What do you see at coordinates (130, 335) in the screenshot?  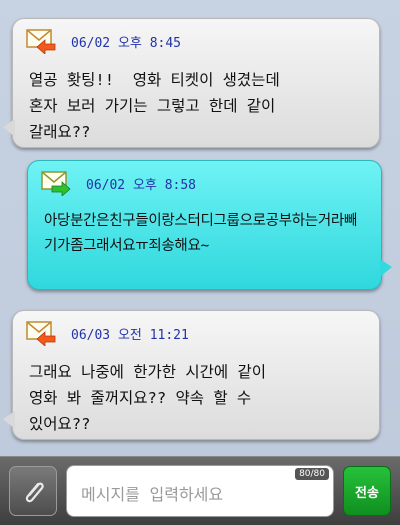 I see `message-time: 06/03 오전 11:21` at bounding box center [130, 335].